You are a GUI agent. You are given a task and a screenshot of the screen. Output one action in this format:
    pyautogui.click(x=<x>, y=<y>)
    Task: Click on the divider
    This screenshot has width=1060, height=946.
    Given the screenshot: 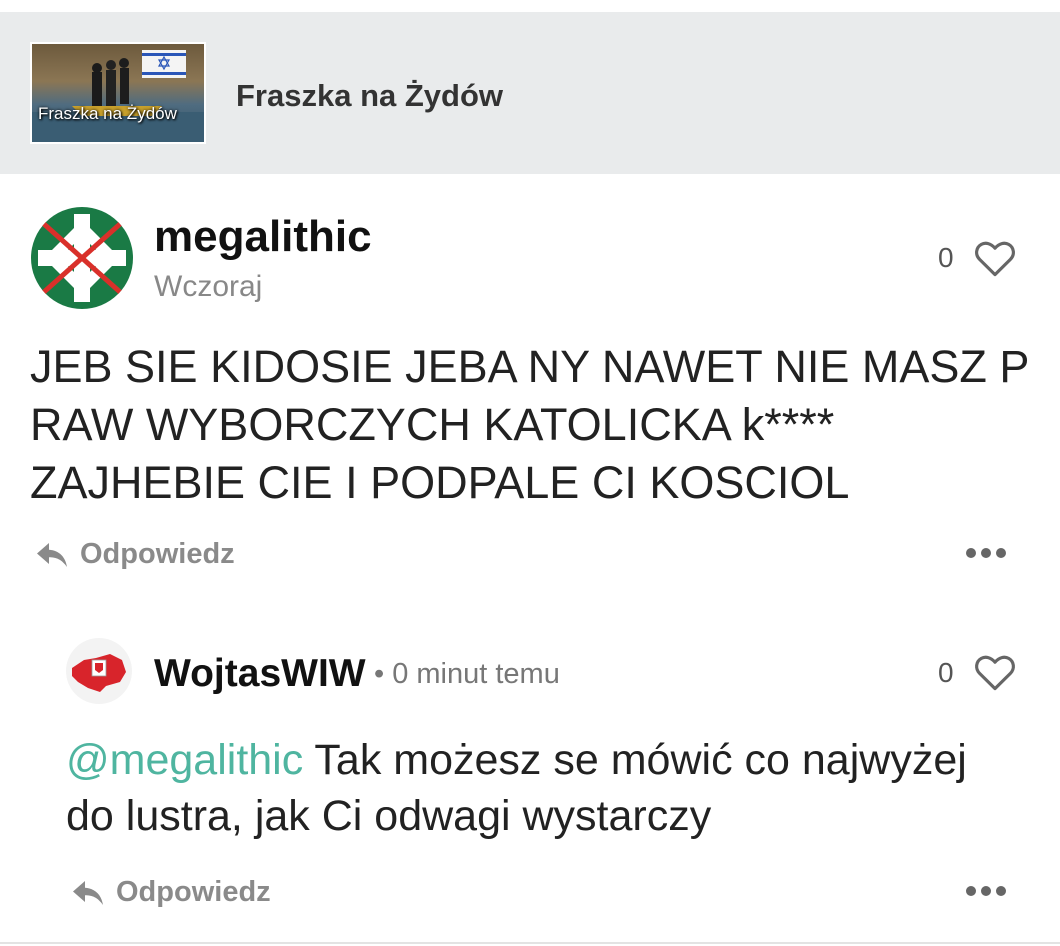 What is the action you would take?
    pyautogui.click(x=530, y=943)
    